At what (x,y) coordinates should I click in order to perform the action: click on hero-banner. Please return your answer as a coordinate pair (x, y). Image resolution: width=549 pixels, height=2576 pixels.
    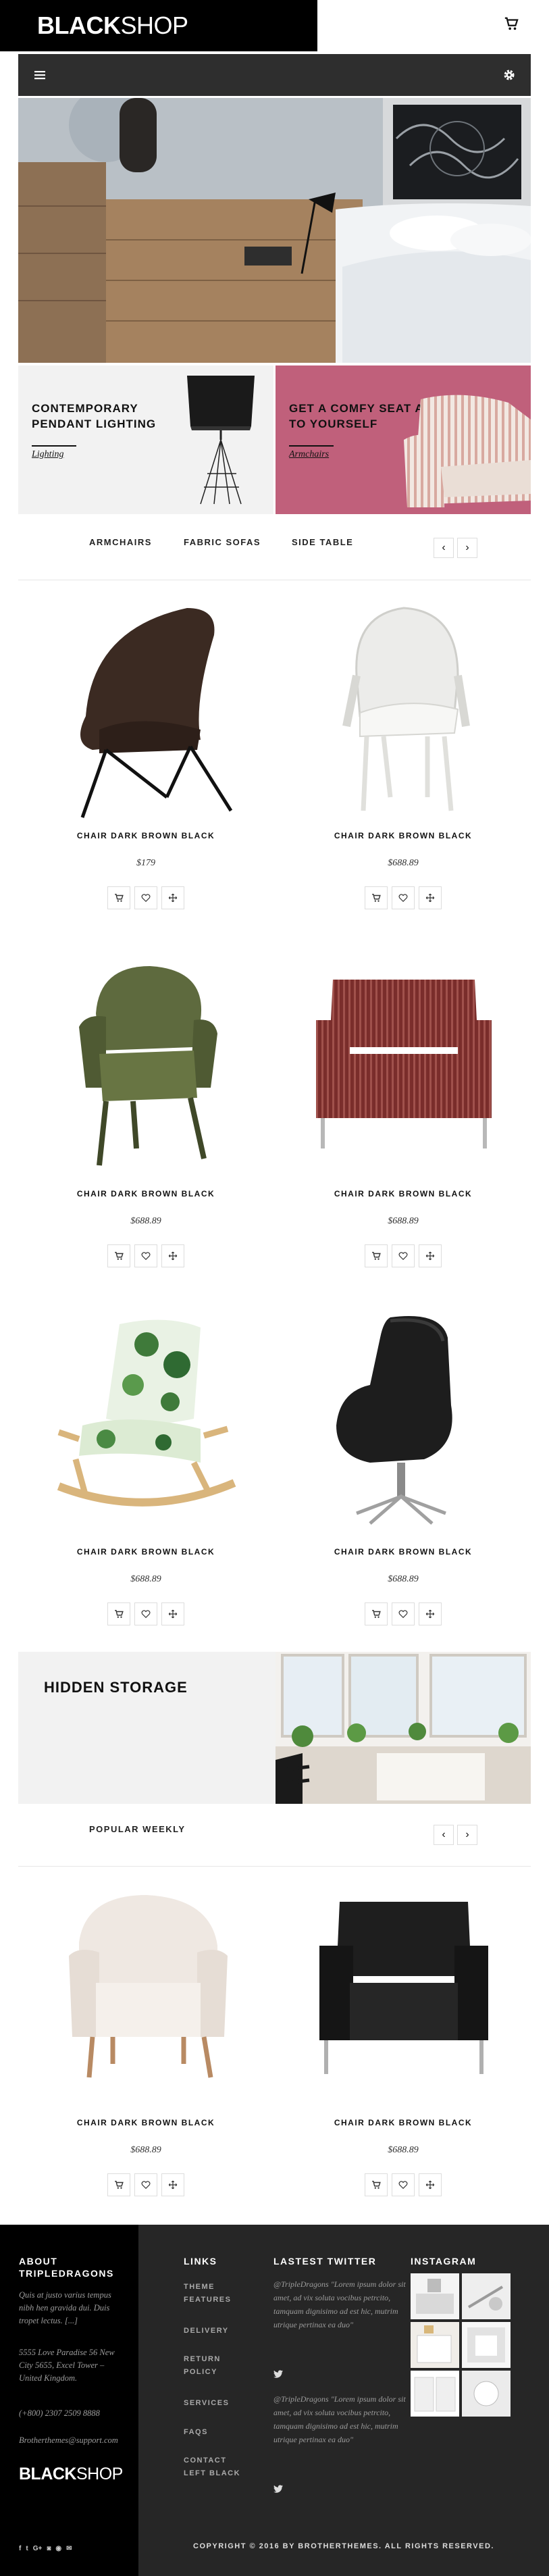
    Looking at the image, I should click on (274, 230).